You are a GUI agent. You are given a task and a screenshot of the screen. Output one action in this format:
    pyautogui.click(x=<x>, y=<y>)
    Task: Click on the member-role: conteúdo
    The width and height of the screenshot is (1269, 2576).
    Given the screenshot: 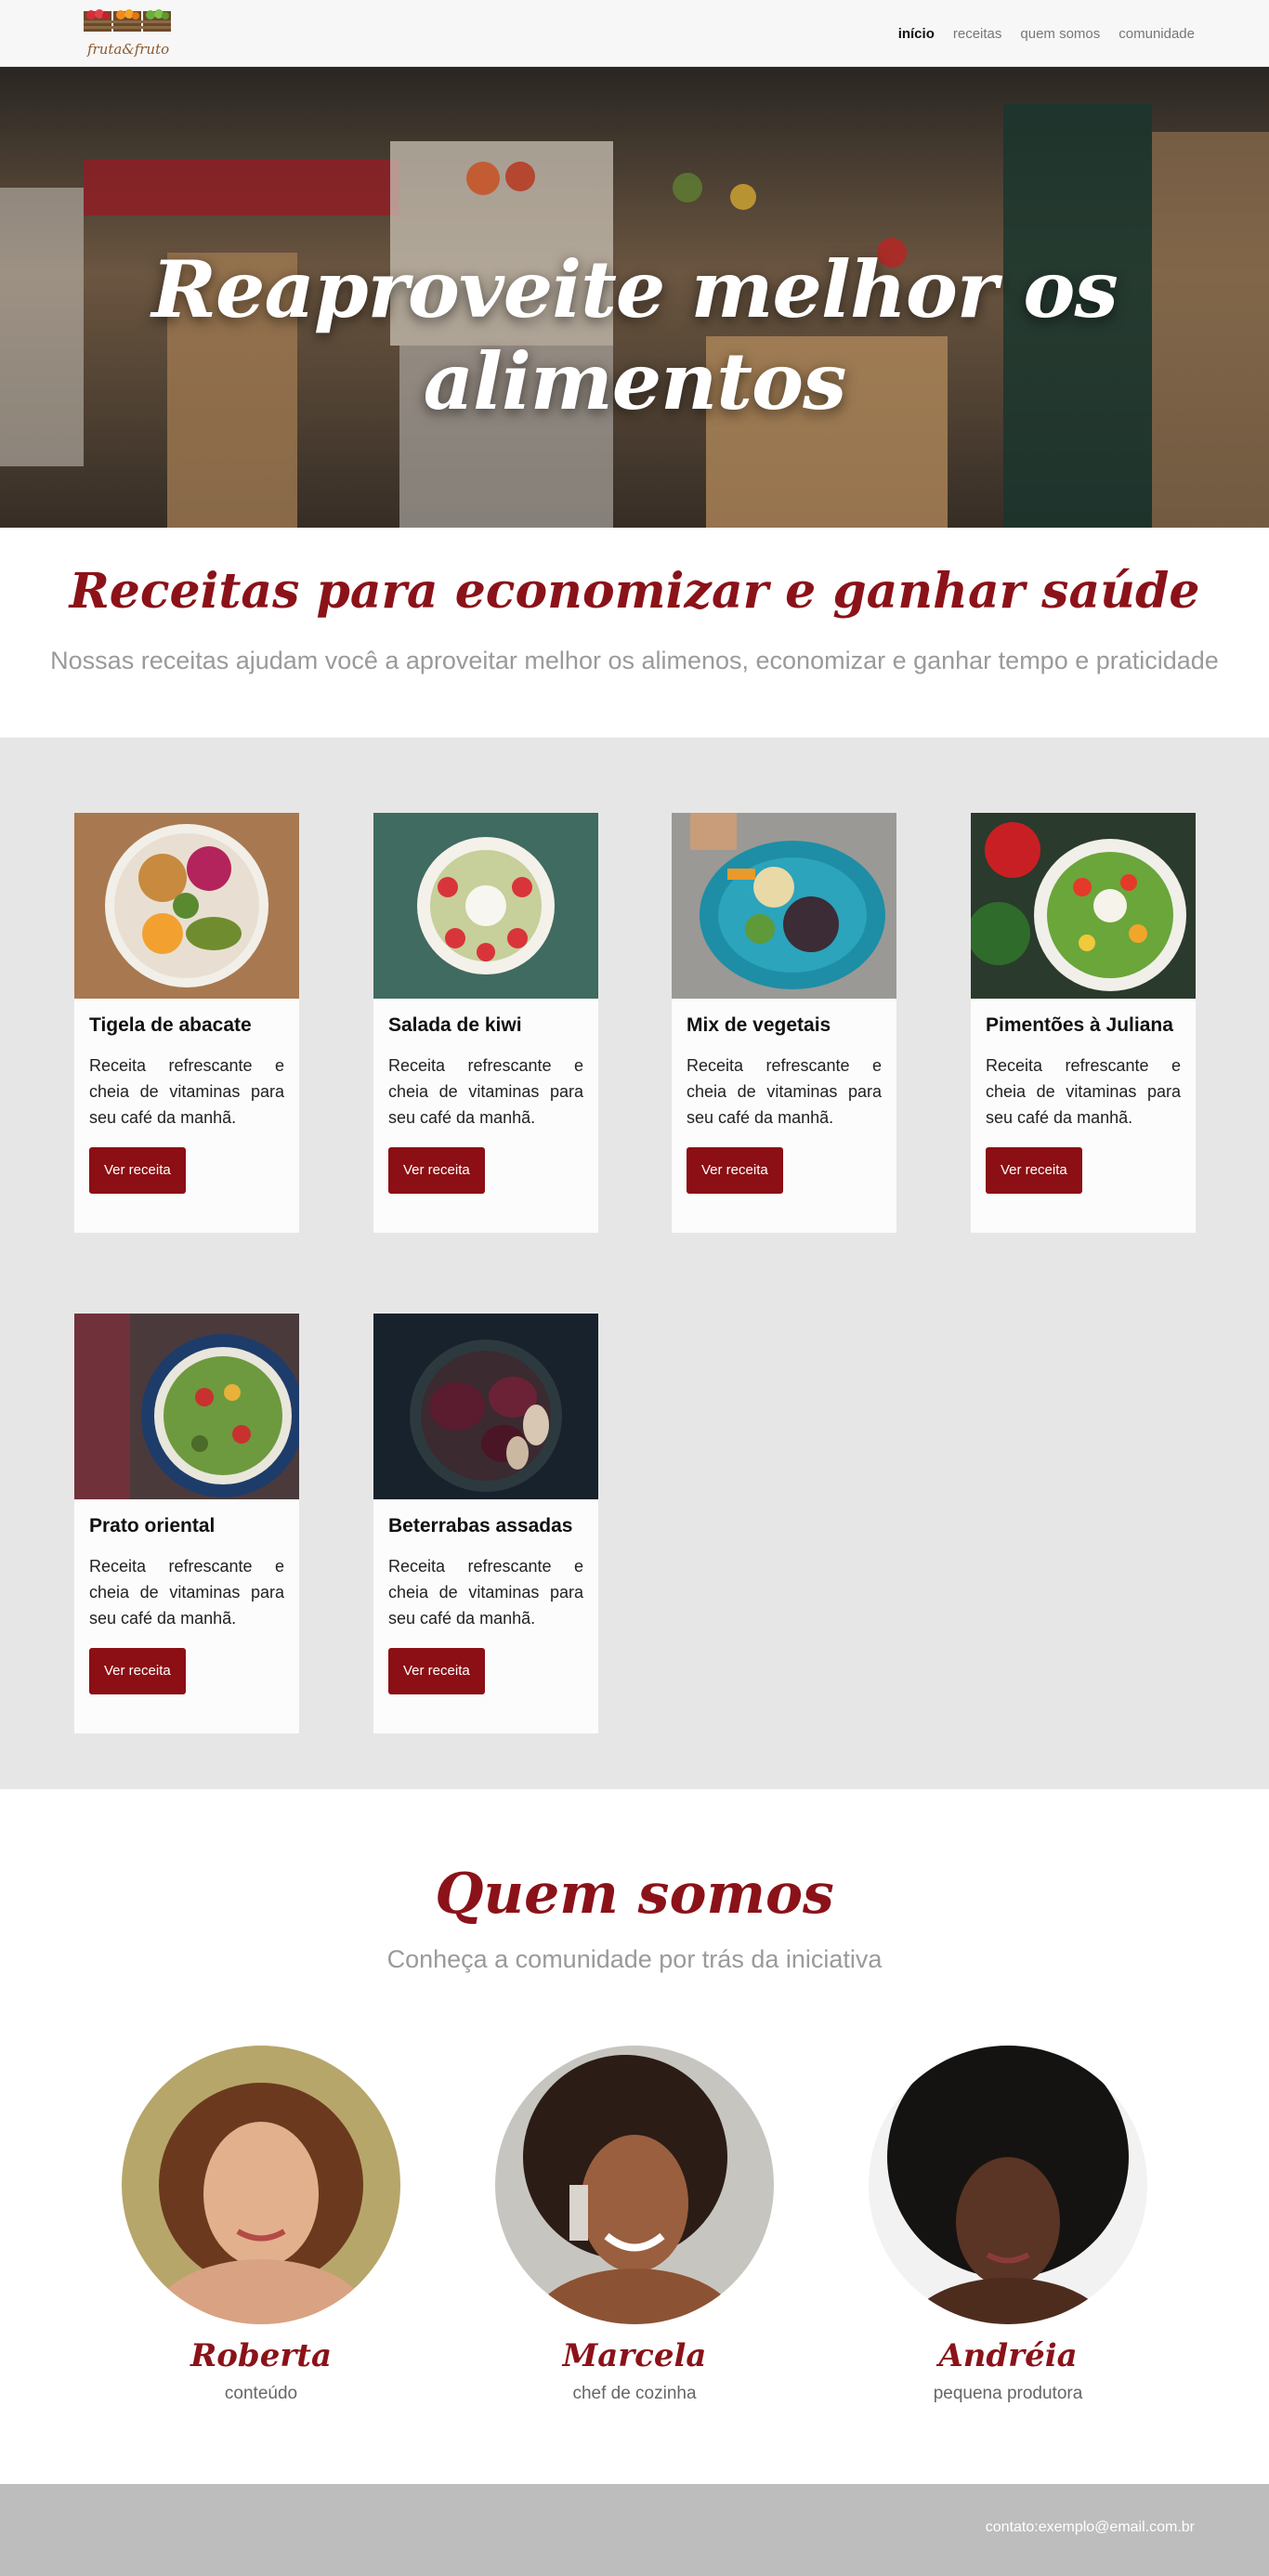 What is the action you would take?
    pyautogui.click(x=261, y=2393)
    